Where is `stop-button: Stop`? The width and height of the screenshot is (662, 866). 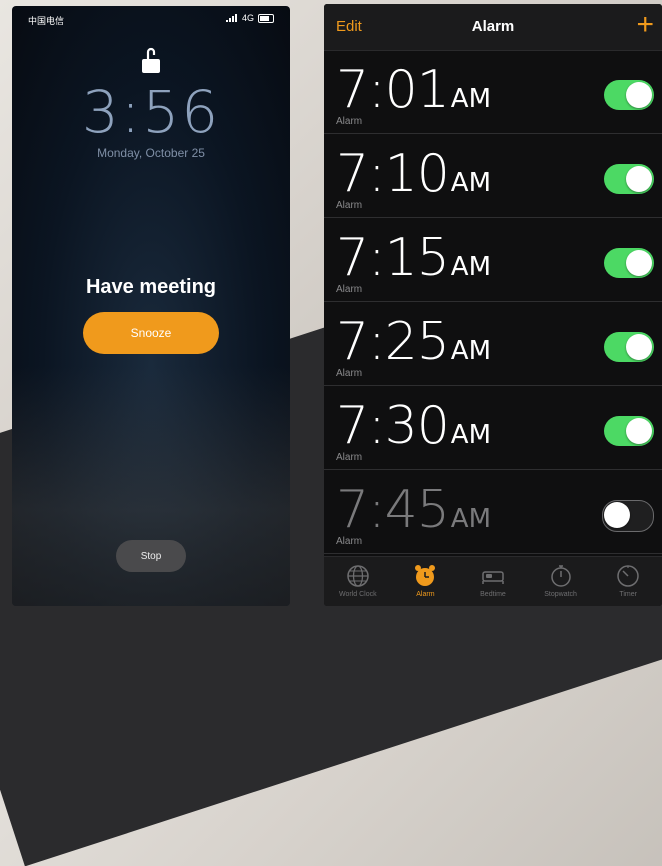 stop-button: Stop is located at coordinates (151, 556).